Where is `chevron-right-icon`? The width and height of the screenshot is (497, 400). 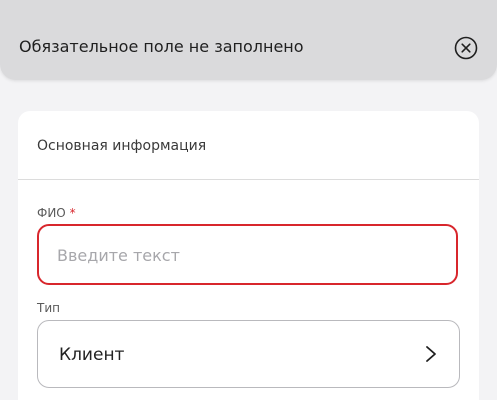
chevron-right-icon is located at coordinates (431, 354).